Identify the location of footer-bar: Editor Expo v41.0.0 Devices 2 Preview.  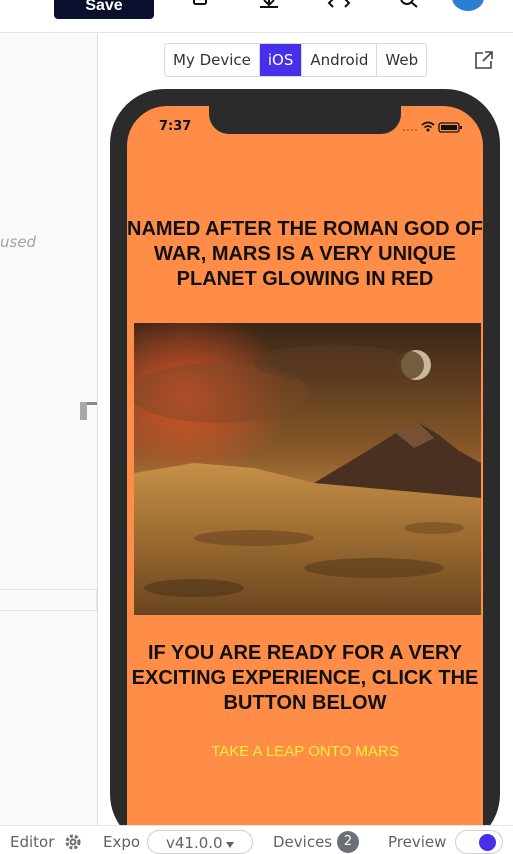
(256, 839).